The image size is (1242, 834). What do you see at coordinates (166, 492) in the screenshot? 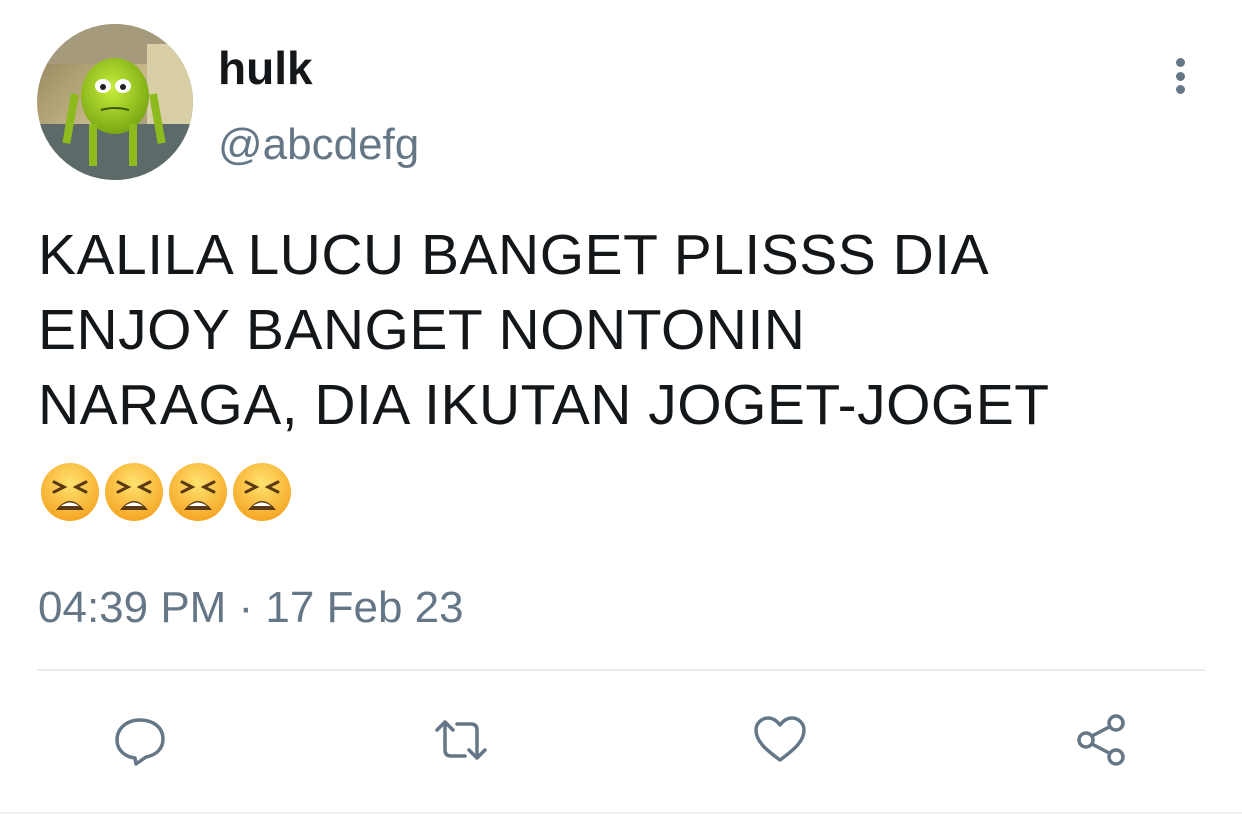
I see `emoji-row` at bounding box center [166, 492].